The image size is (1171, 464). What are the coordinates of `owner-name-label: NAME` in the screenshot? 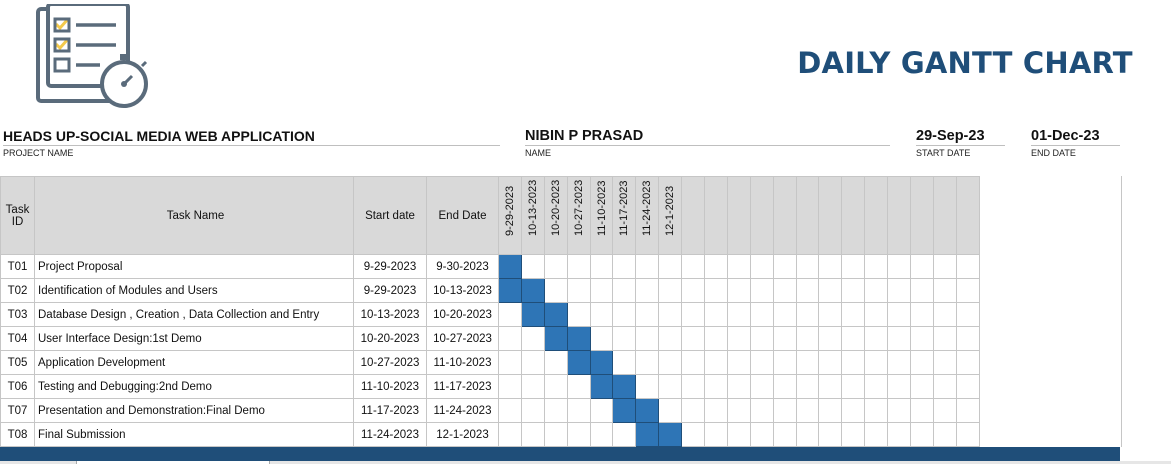 It's located at (538, 153).